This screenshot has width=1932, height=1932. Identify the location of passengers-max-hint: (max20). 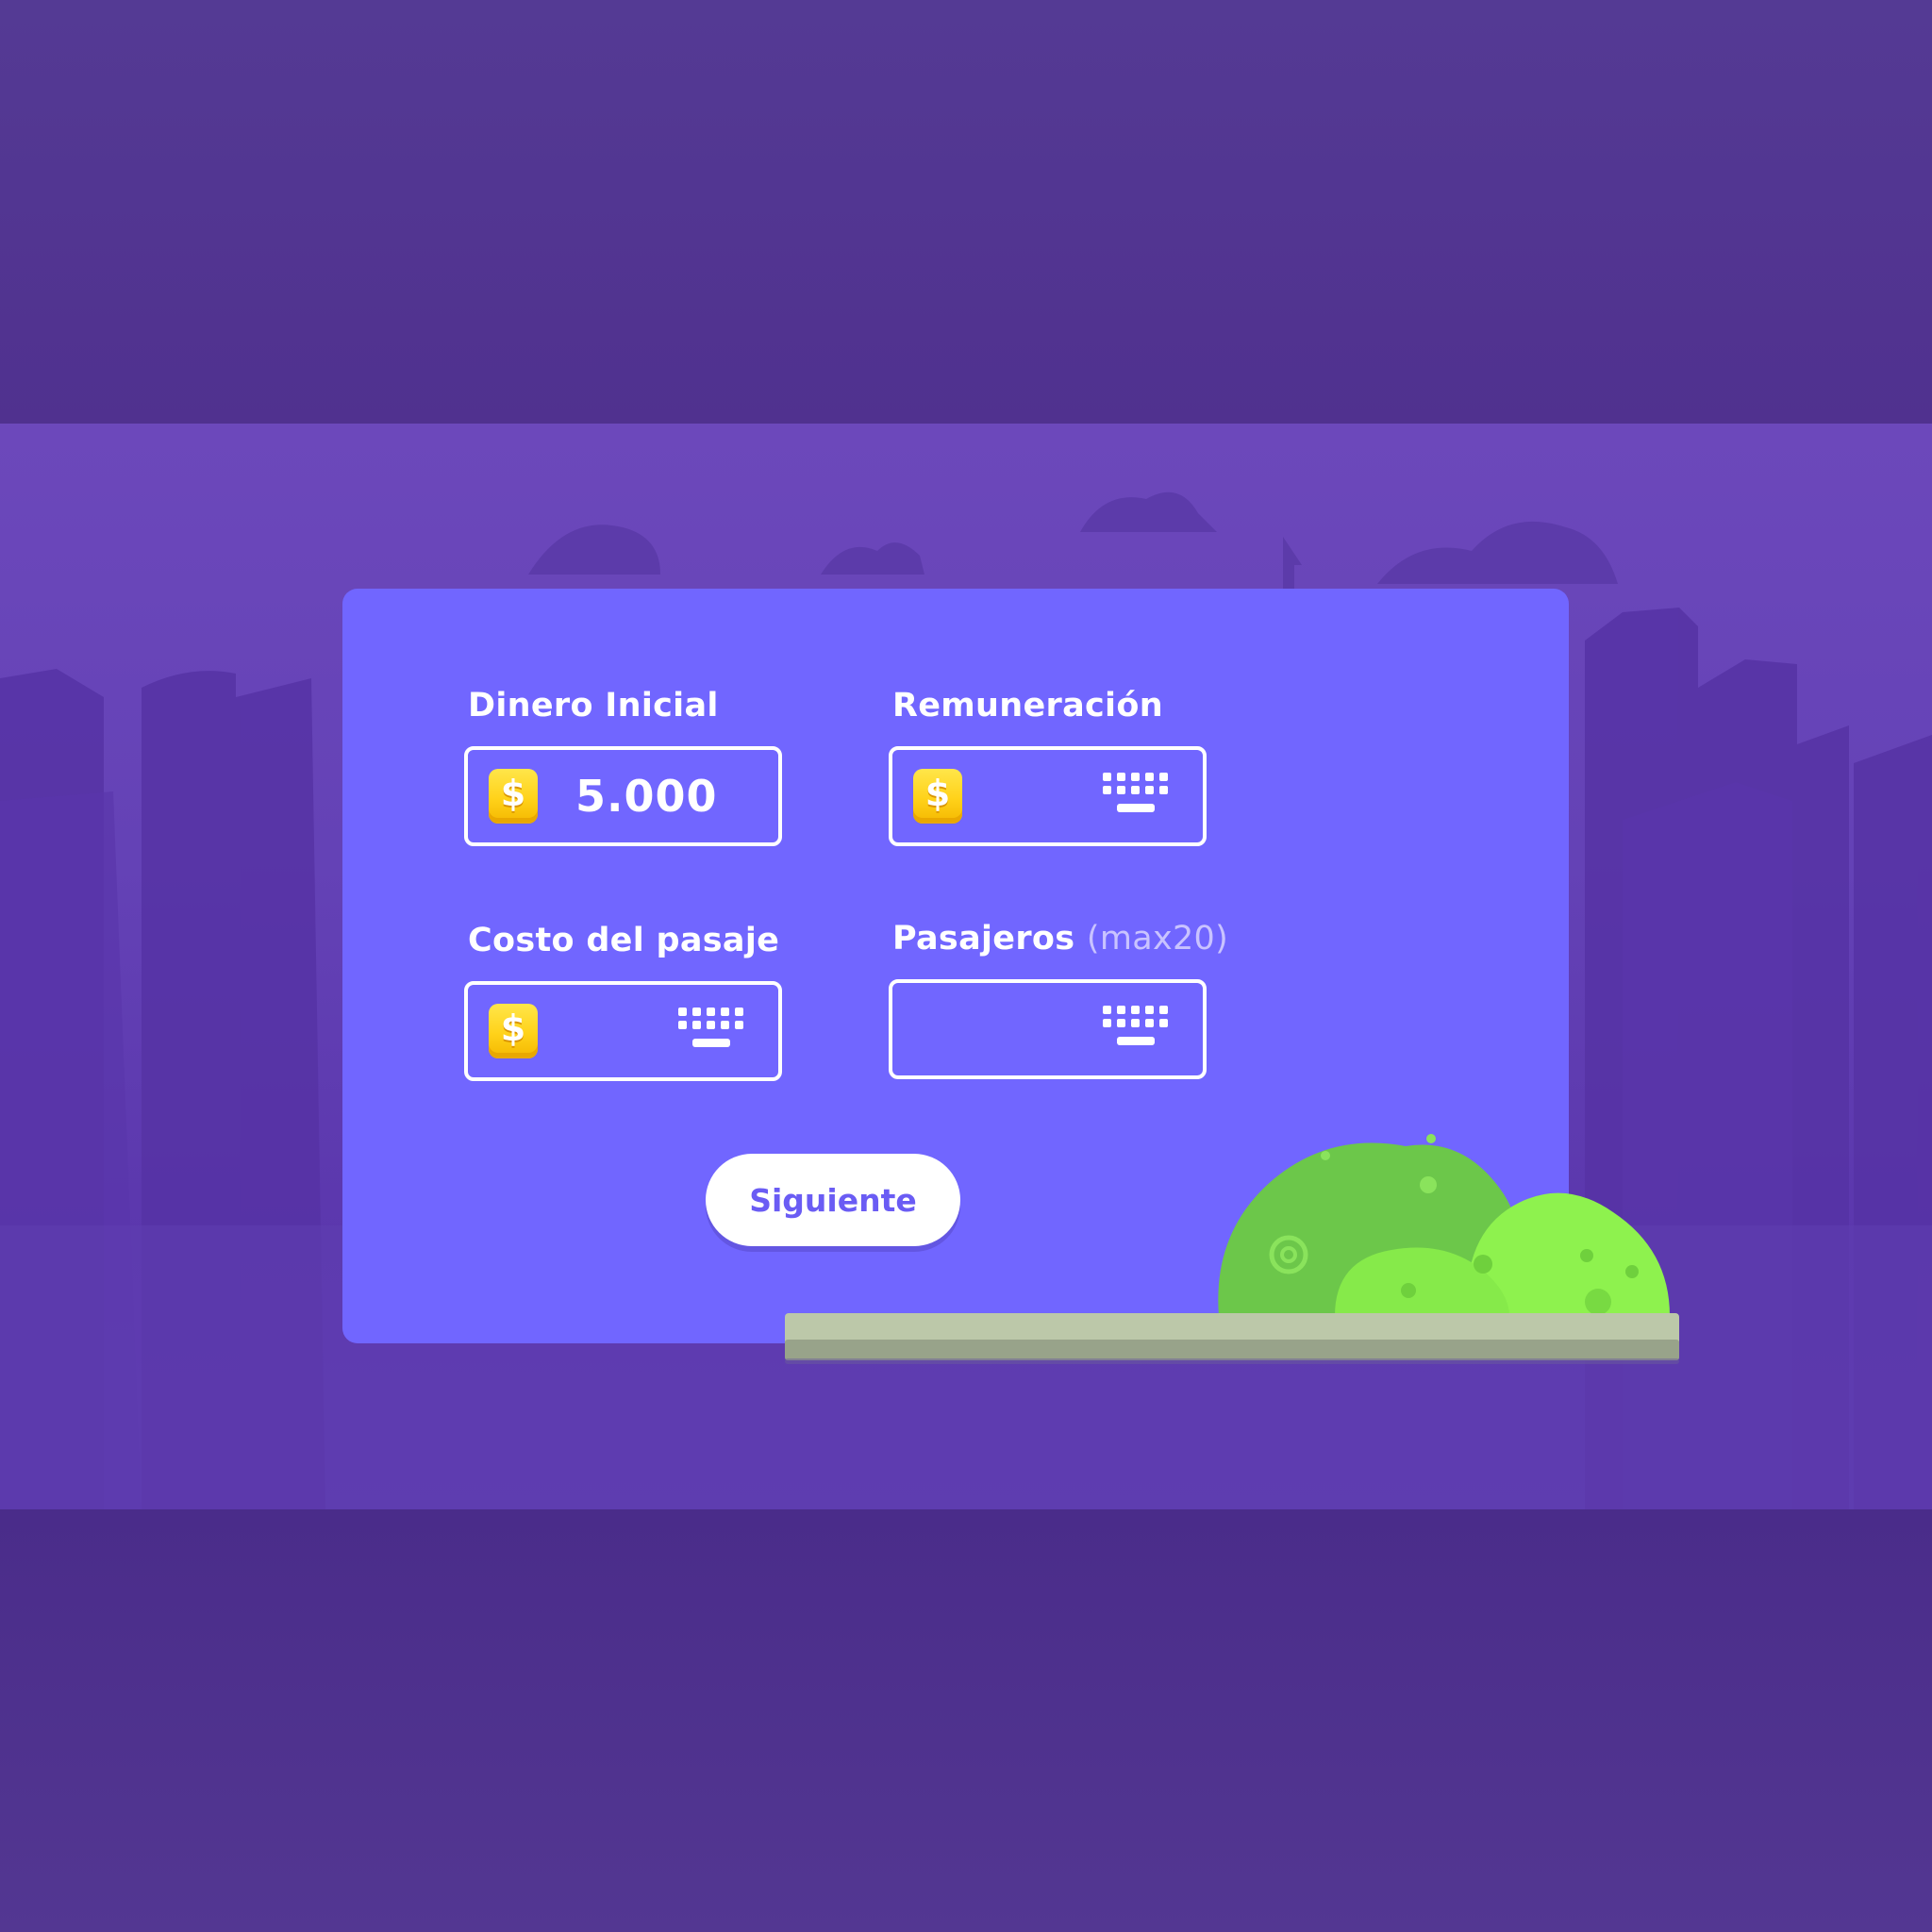
(1157, 939).